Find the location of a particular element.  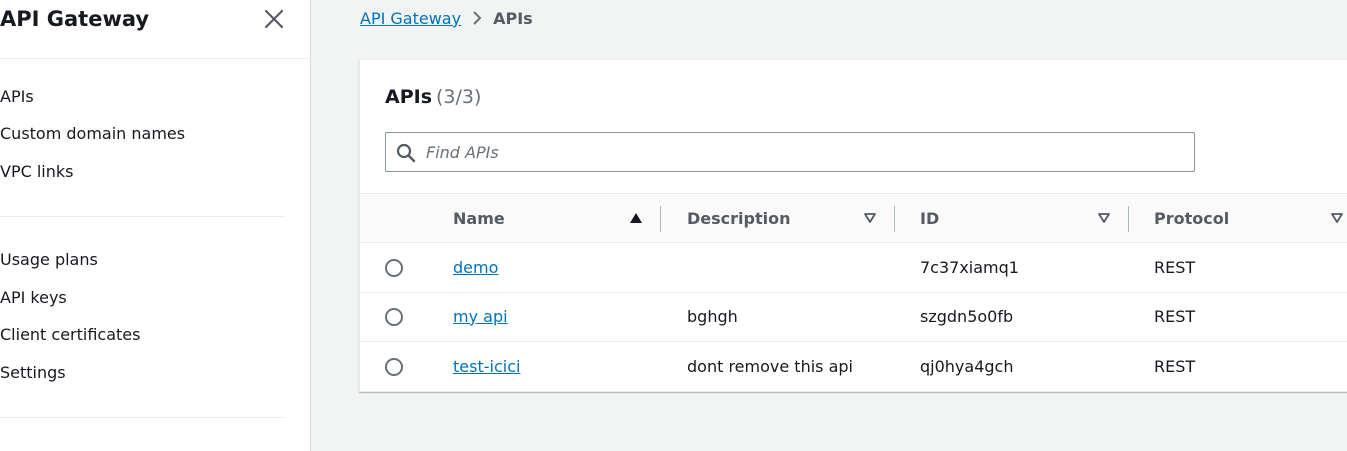

sidebar-header: API Gateway is located at coordinates (155, 29).